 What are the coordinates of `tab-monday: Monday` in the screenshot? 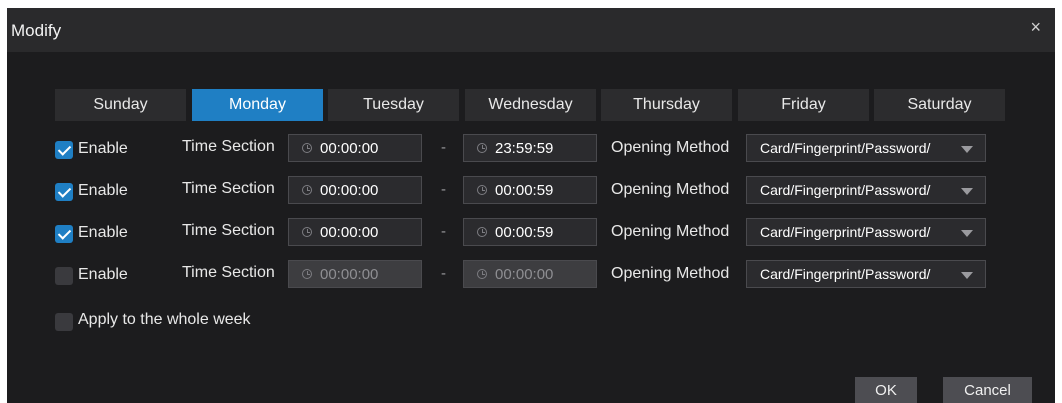 It's located at (257, 105).